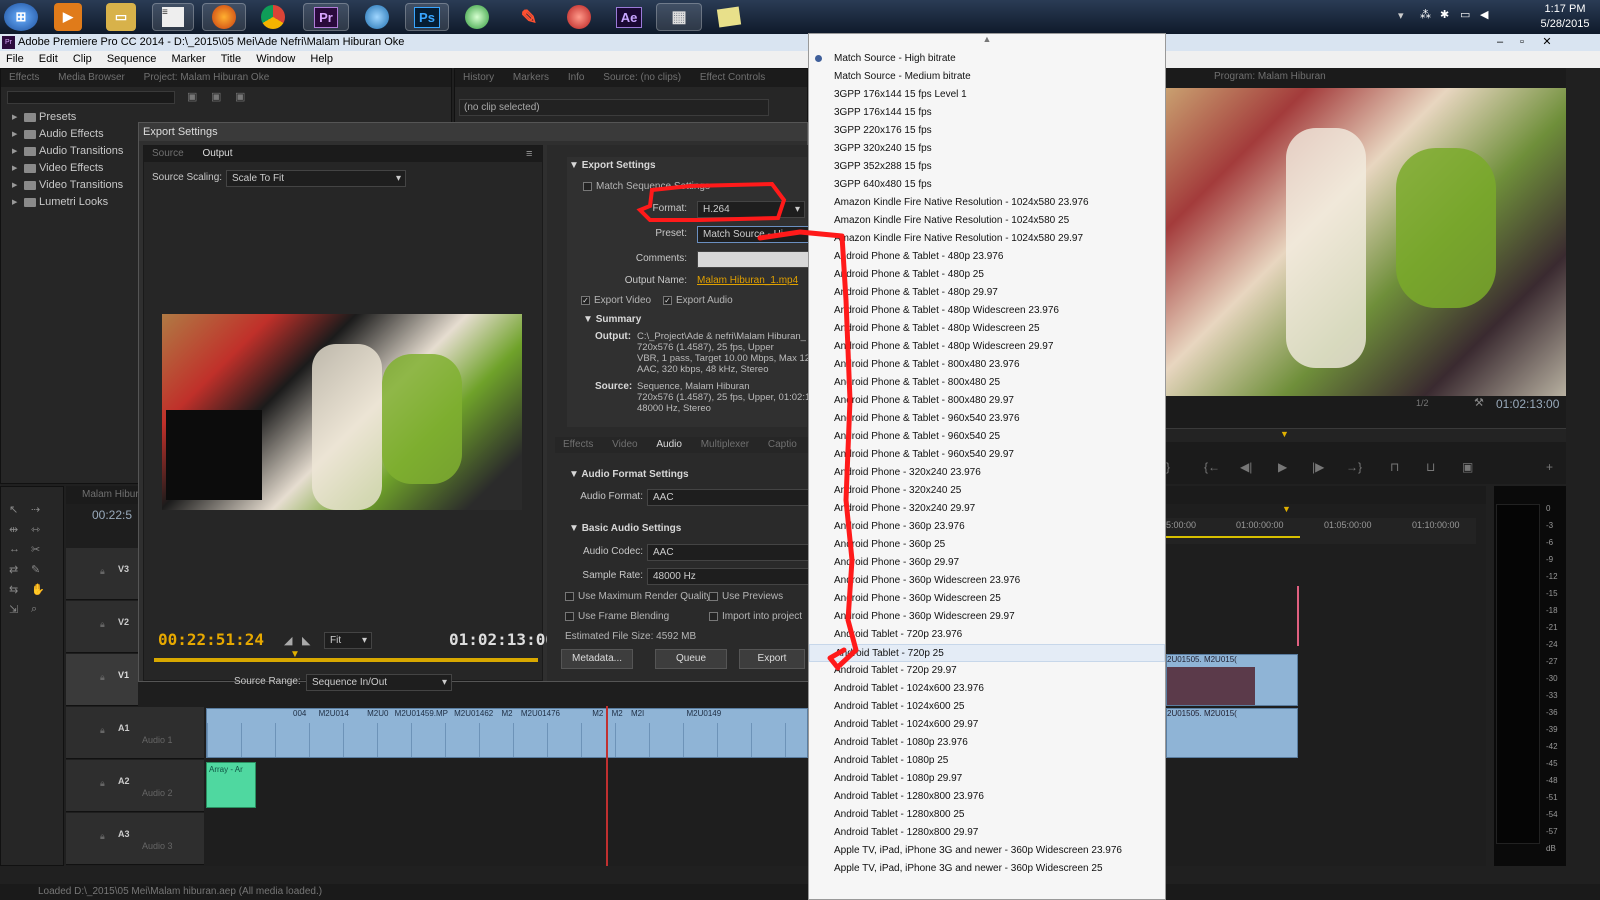  Describe the element at coordinates (1394, 467) in the screenshot. I see `lift-icon: ⊓` at that location.